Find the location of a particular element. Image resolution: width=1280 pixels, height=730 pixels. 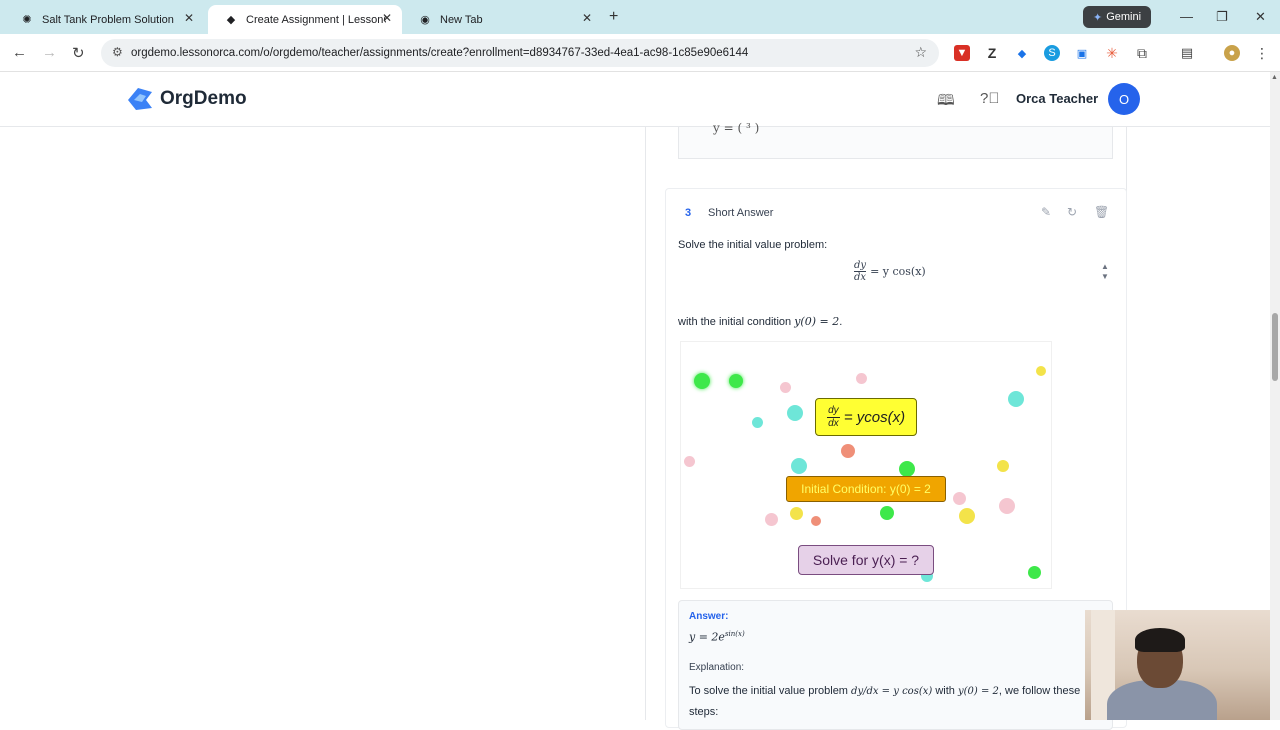

zotero-icon: Z is located at coordinates (992, 53).